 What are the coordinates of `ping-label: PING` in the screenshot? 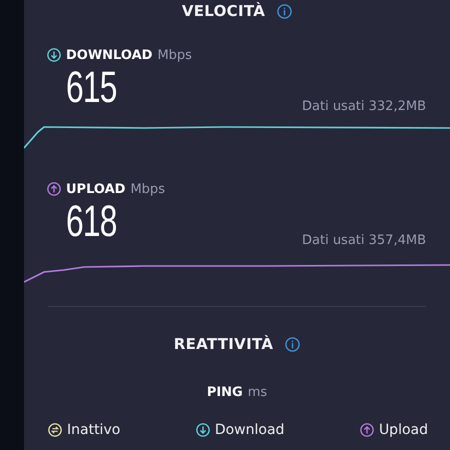 It's located at (224, 392).